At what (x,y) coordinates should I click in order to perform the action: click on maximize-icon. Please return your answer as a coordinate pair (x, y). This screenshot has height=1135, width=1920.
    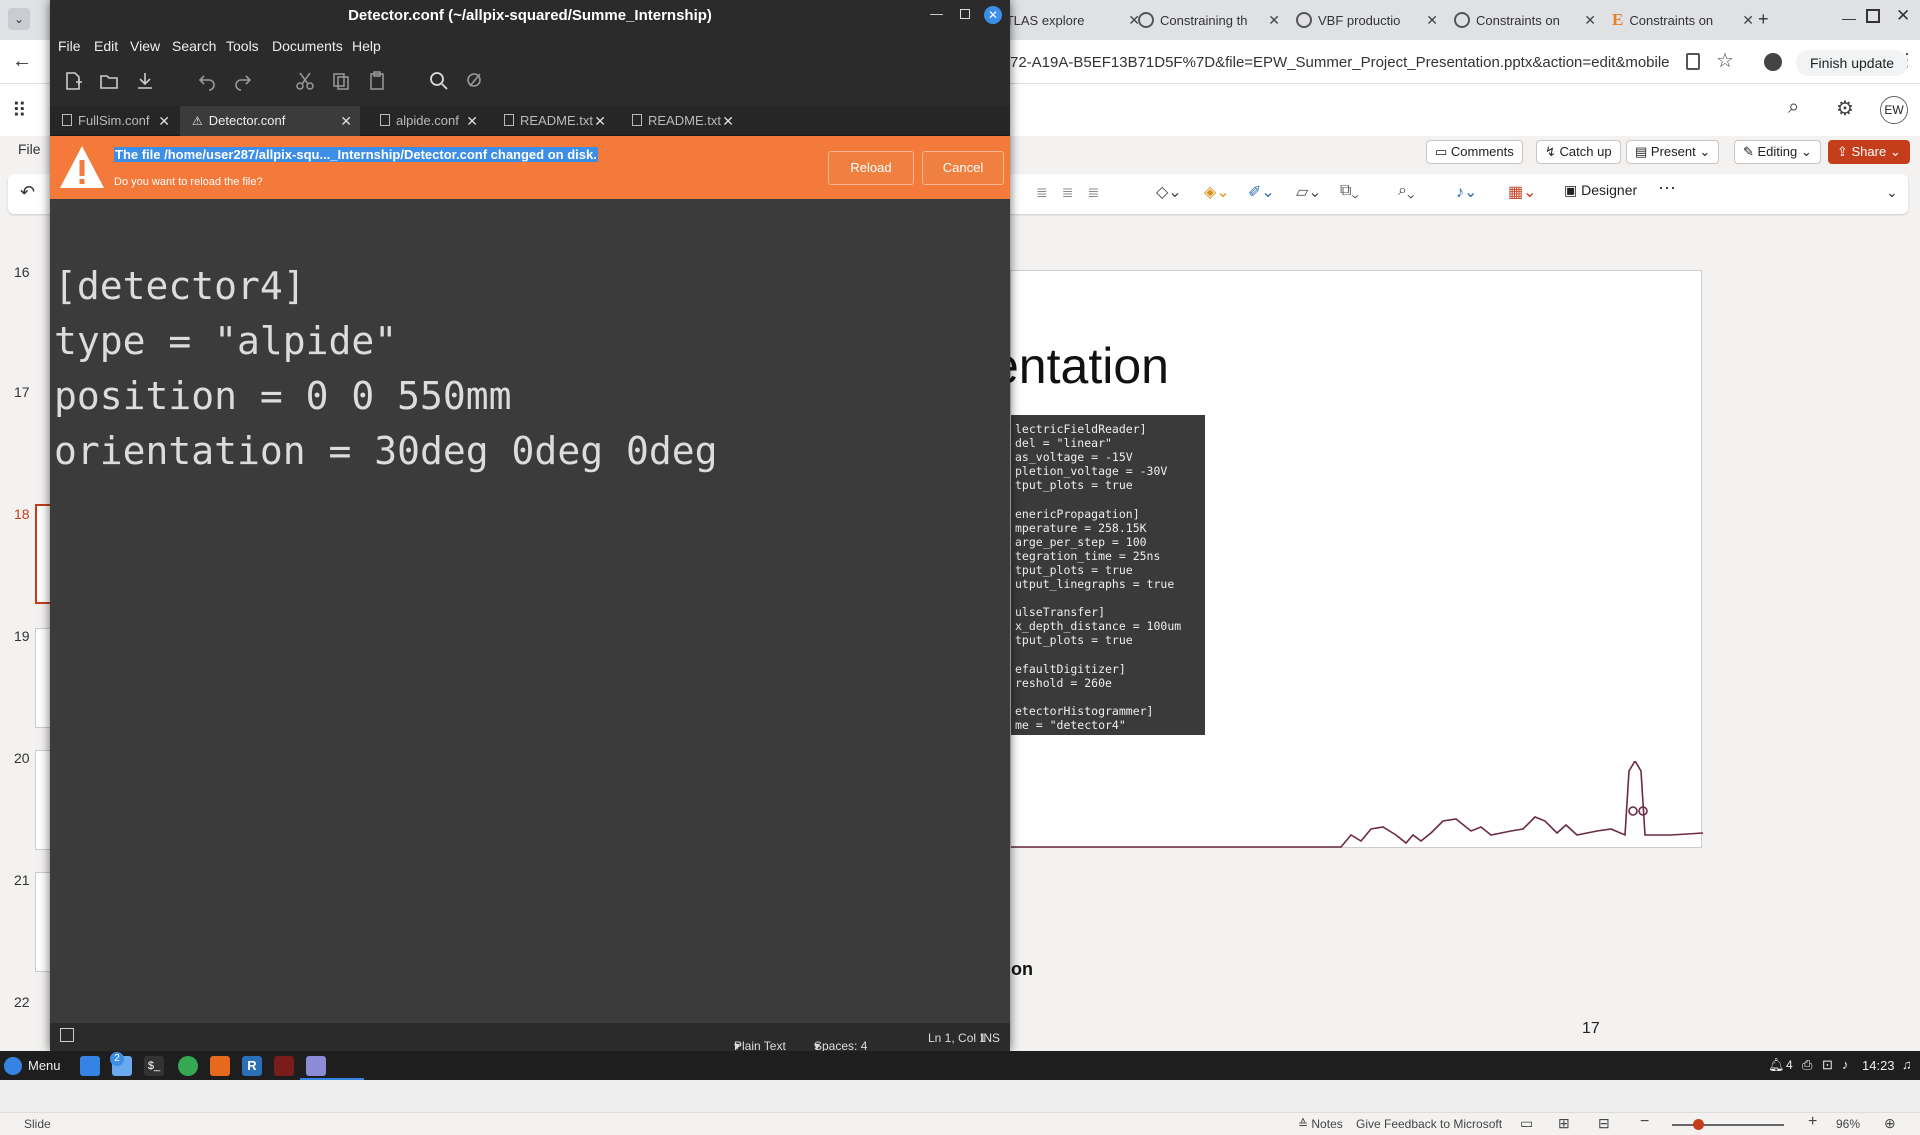
    Looking at the image, I should click on (965, 14).